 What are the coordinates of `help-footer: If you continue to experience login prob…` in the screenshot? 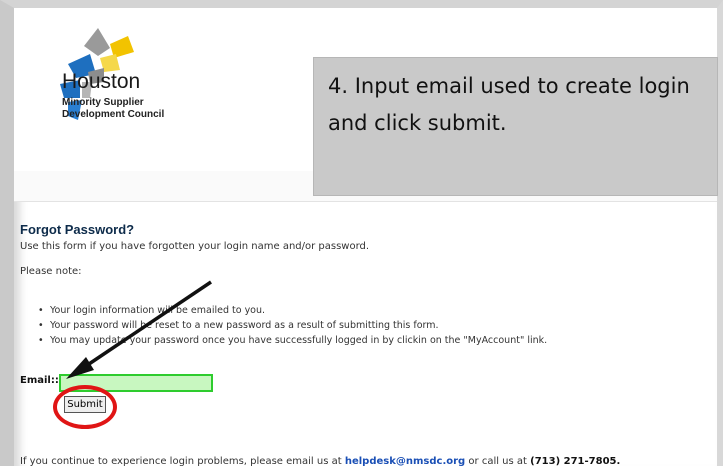 It's located at (320, 461).